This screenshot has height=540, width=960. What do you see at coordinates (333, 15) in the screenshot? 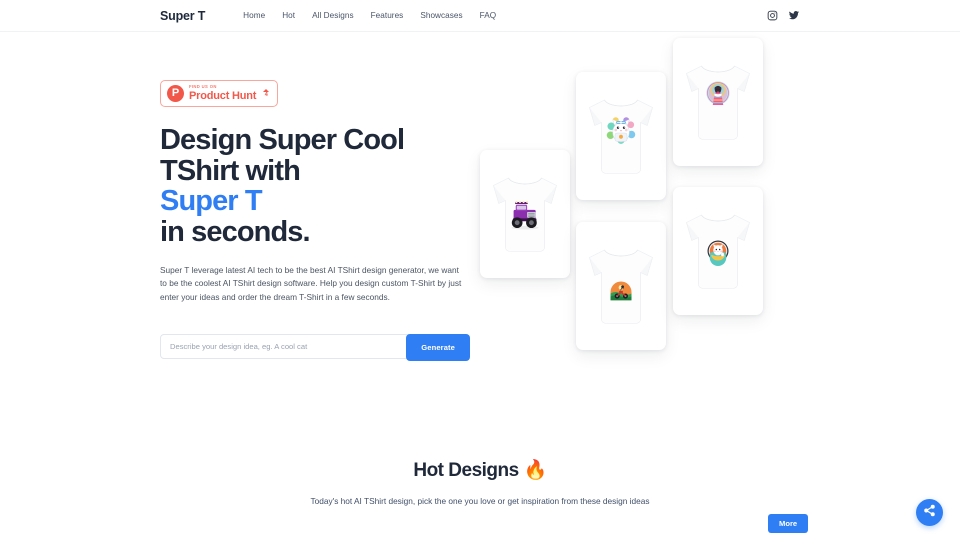
I see `nav-item-all-designs: All Designs` at bounding box center [333, 15].